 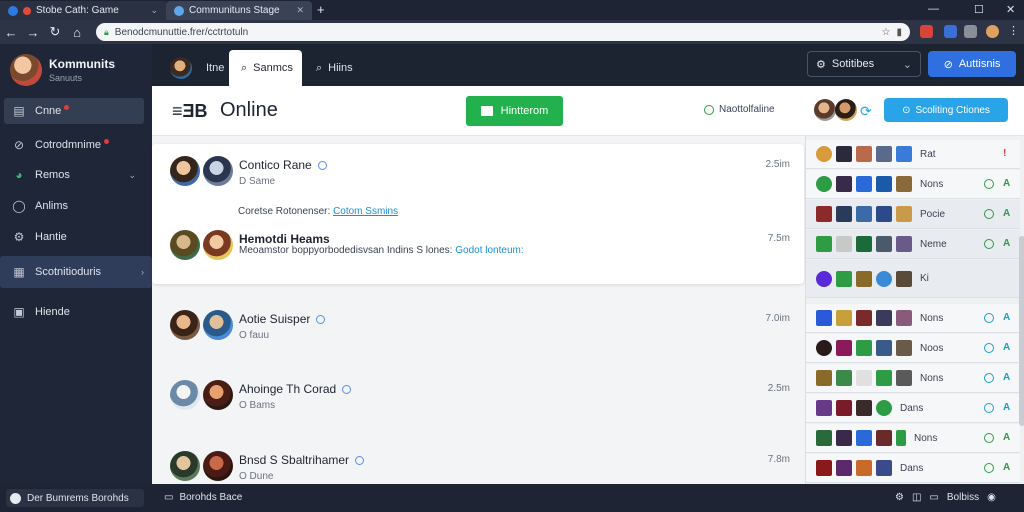 What do you see at coordinates (365, 211) in the screenshot?
I see `post-link: Cotom Ssmins` at bounding box center [365, 211].